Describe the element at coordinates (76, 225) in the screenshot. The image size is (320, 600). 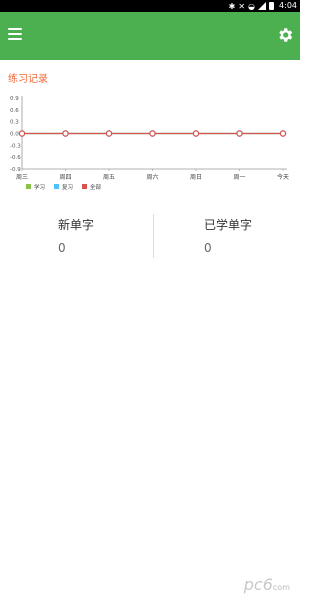
I see `new-words-label: 新单字` at that location.